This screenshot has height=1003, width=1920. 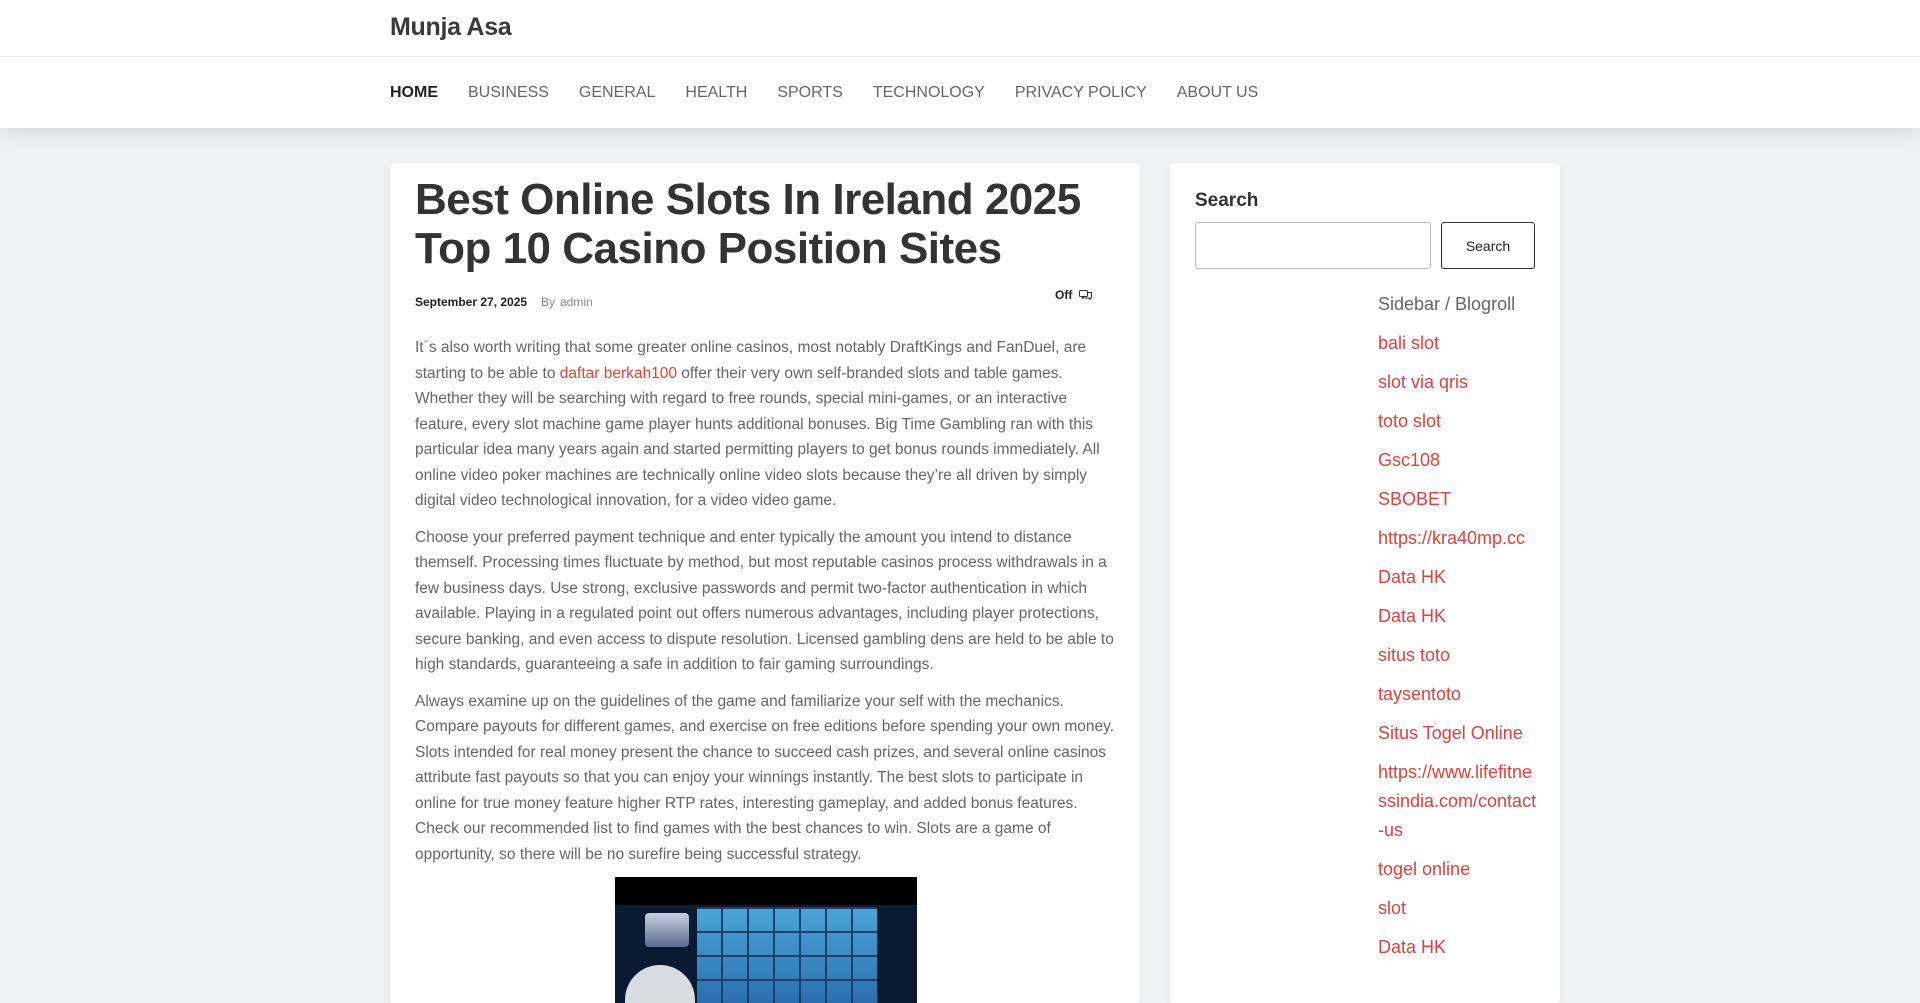 I want to click on blogroll-link: https://kra40mp.cc, so click(x=1458, y=538).